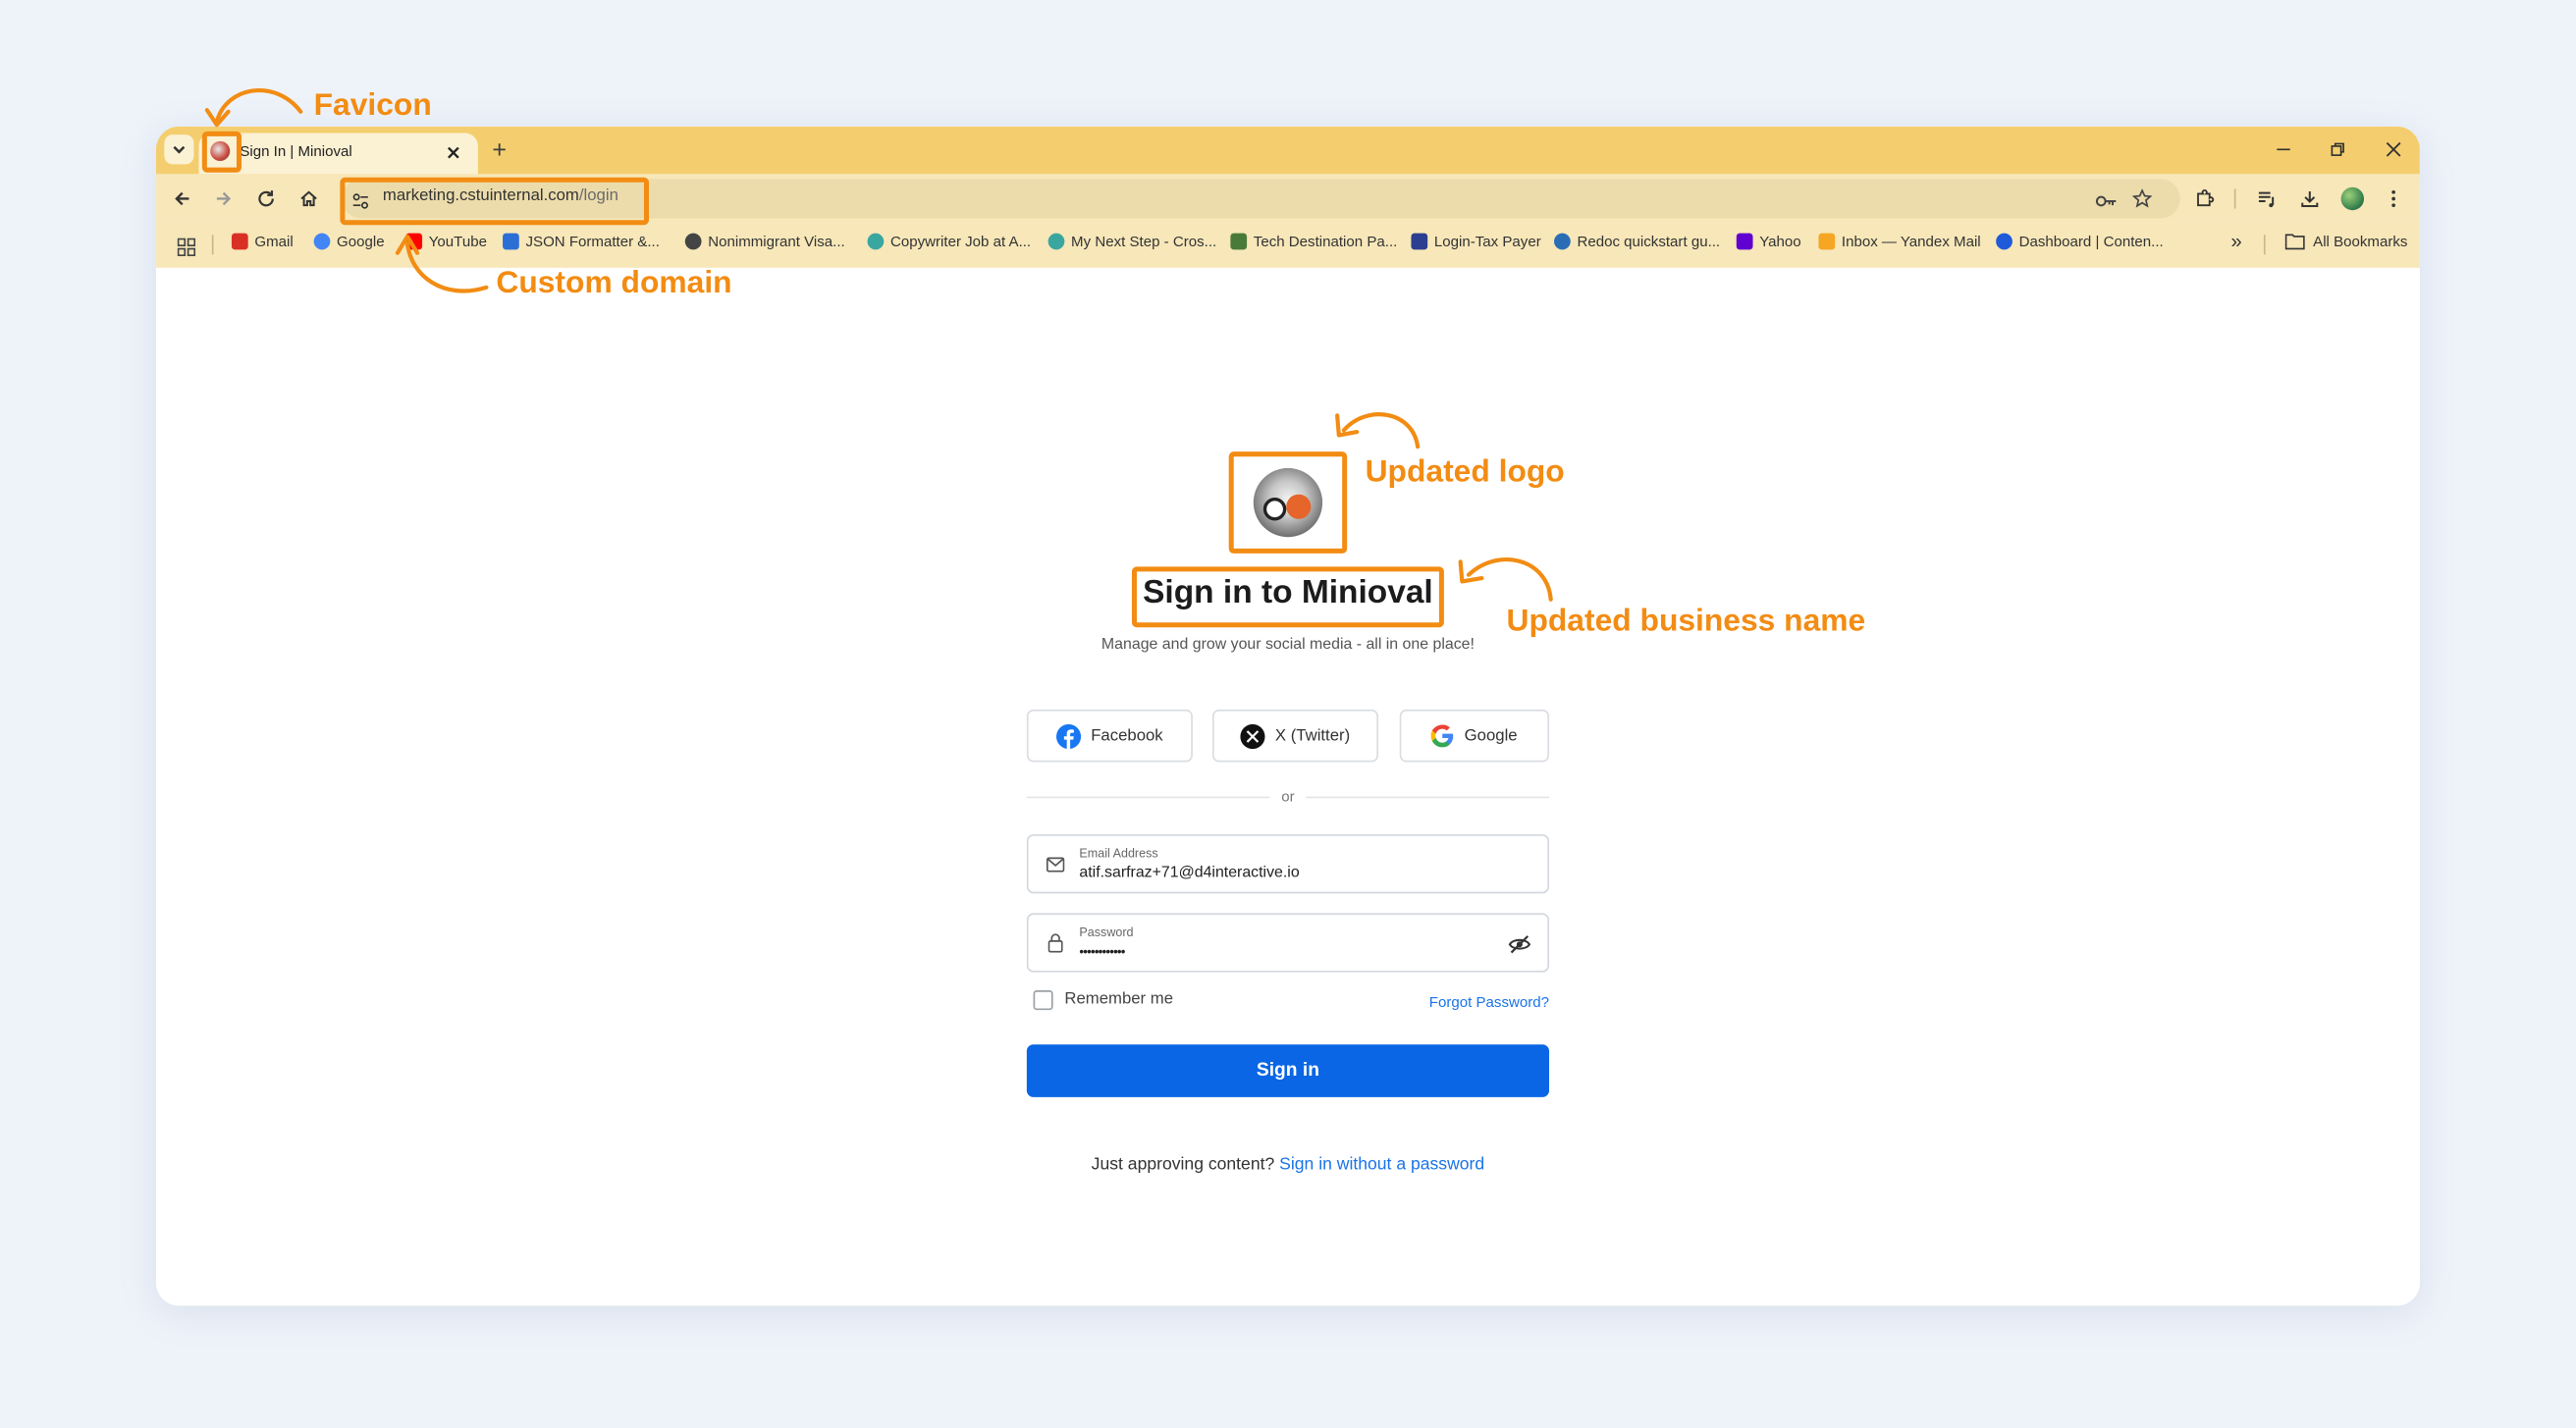 Image resolution: width=2576 pixels, height=1428 pixels. Describe the element at coordinates (258, 106) in the screenshot. I see `favicon-arrow` at that location.